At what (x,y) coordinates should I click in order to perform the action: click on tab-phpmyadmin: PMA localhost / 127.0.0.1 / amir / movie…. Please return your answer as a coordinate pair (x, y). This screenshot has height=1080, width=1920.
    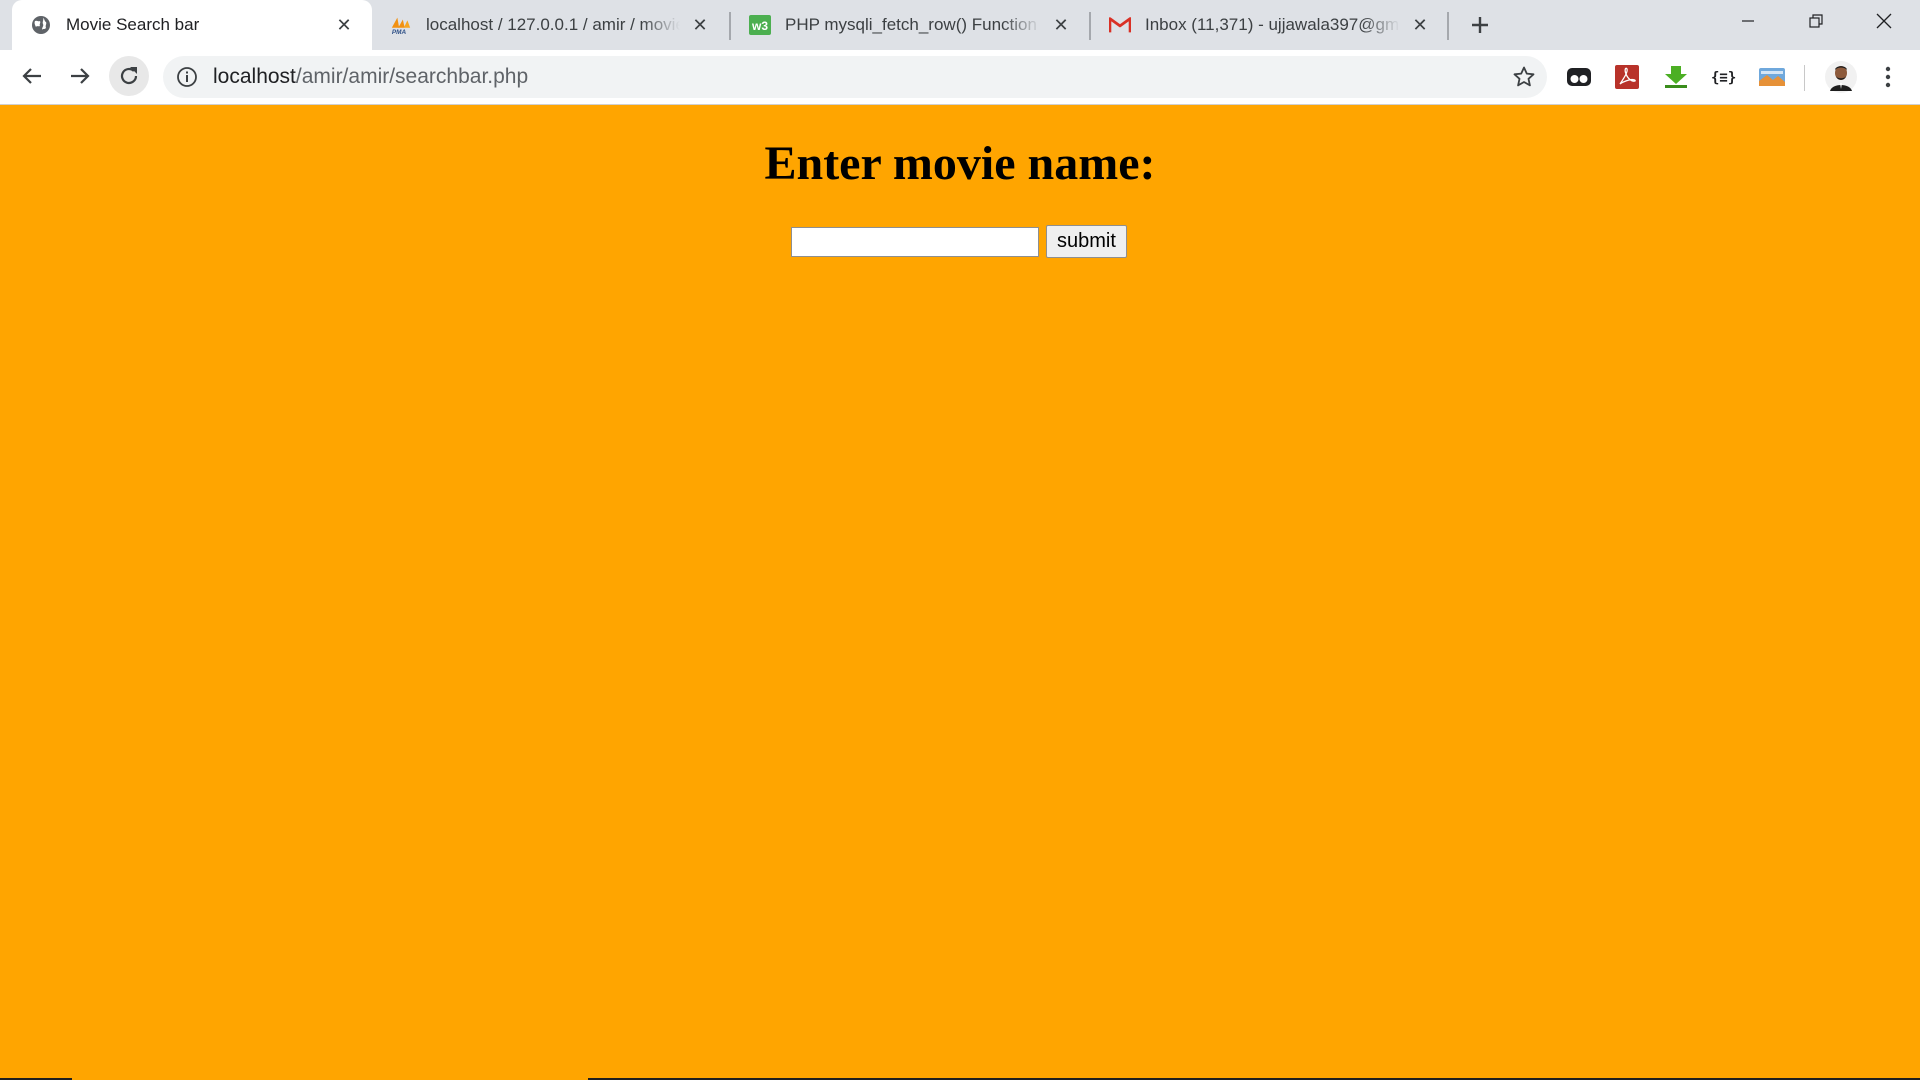
    Looking at the image, I should click on (550, 25).